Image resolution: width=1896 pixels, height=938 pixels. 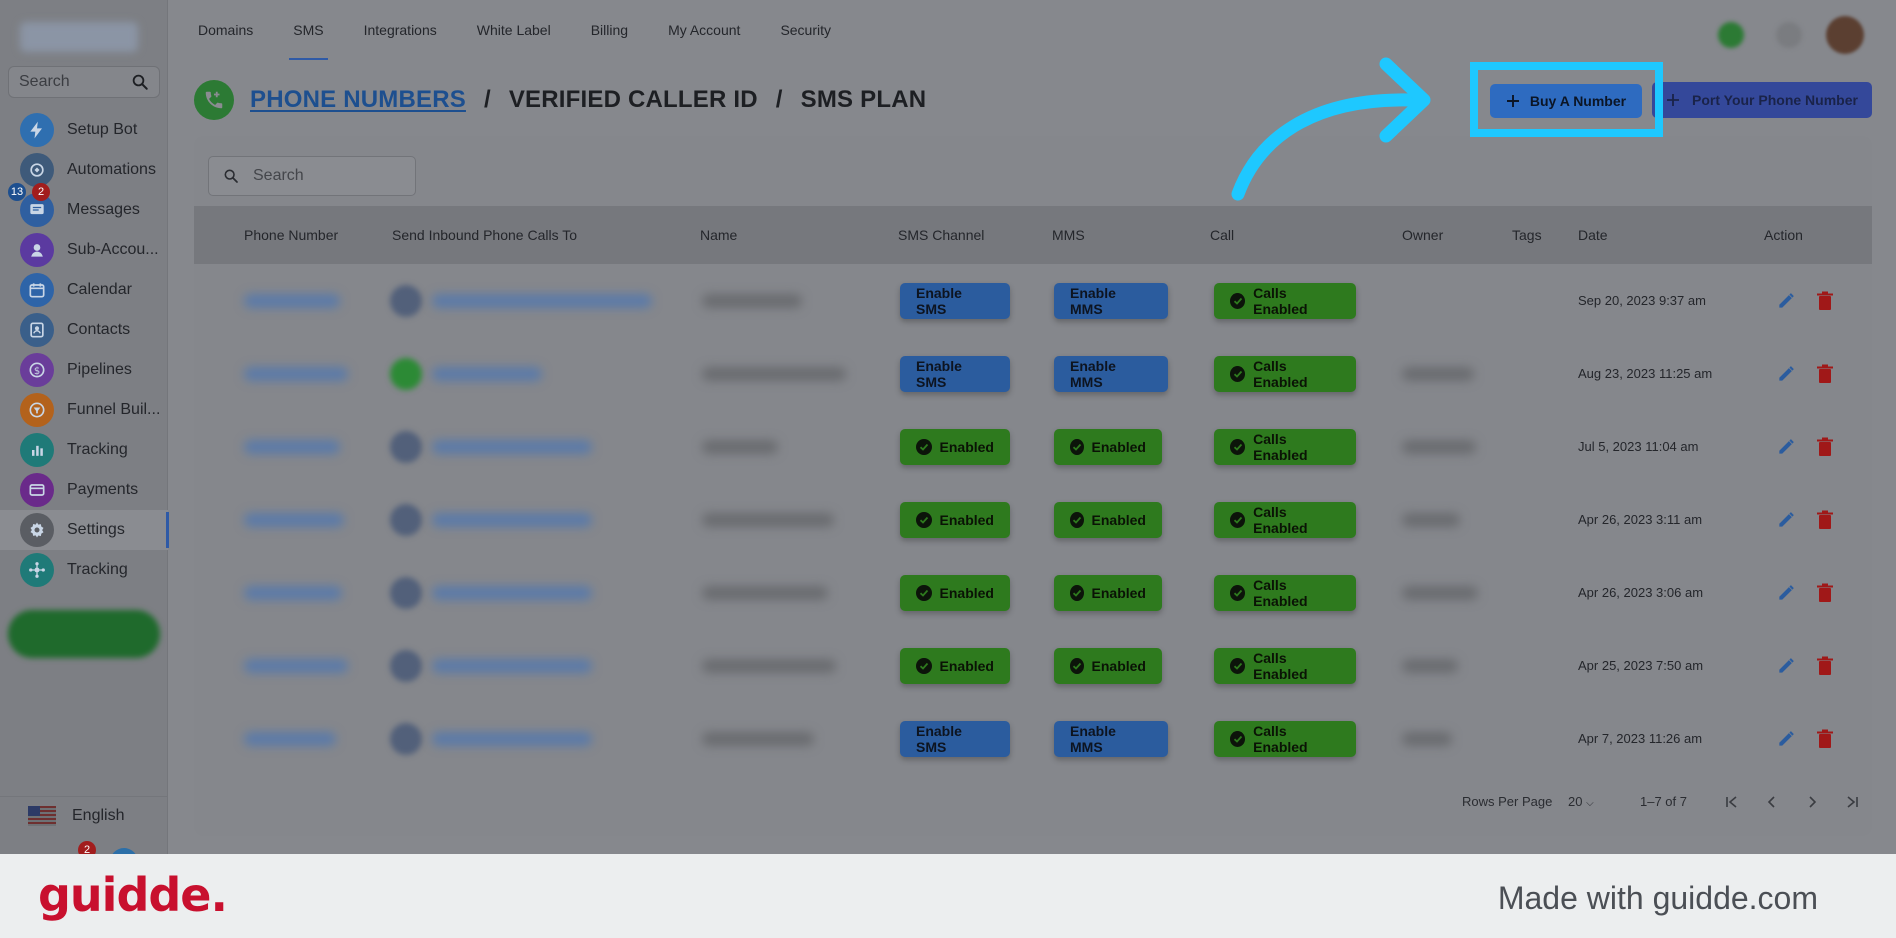 I want to click on message-icon: 13 2, so click(x=31, y=205).